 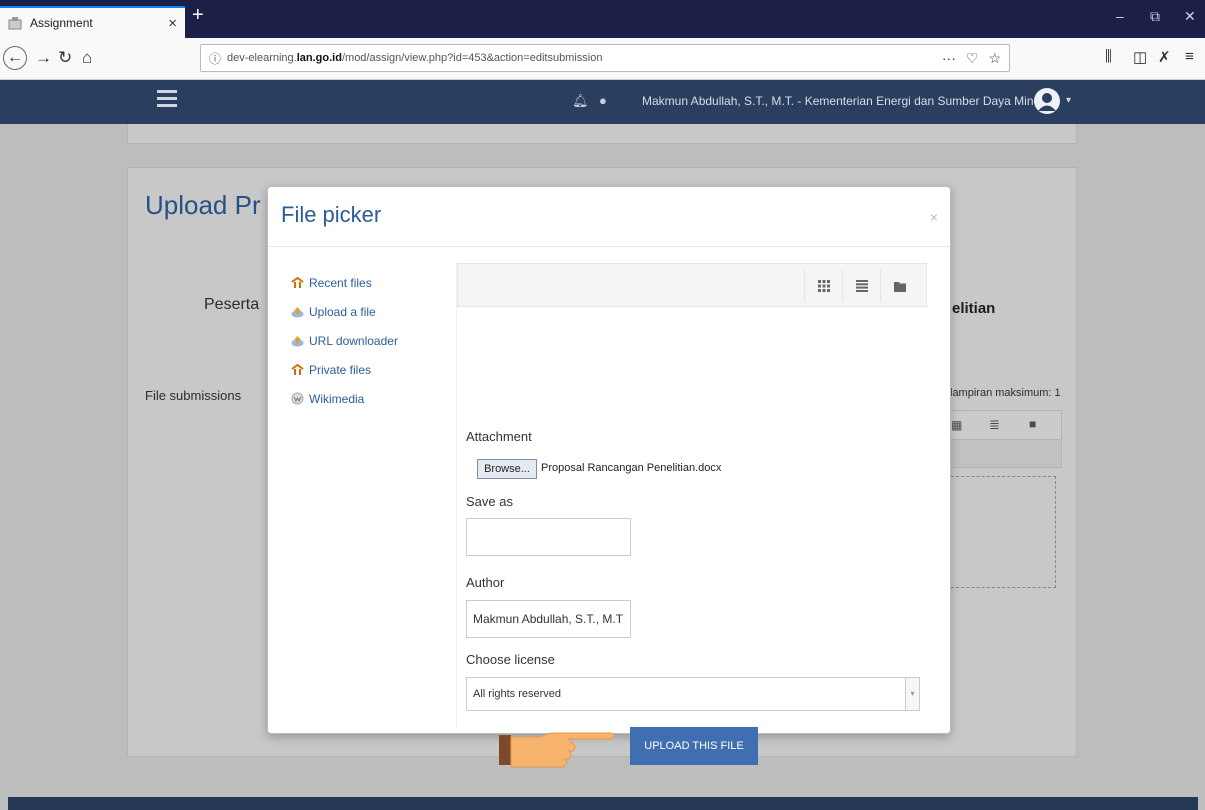 I want to click on upload-this-file-button: UPLOAD THIS FILE, so click(x=694, y=746).